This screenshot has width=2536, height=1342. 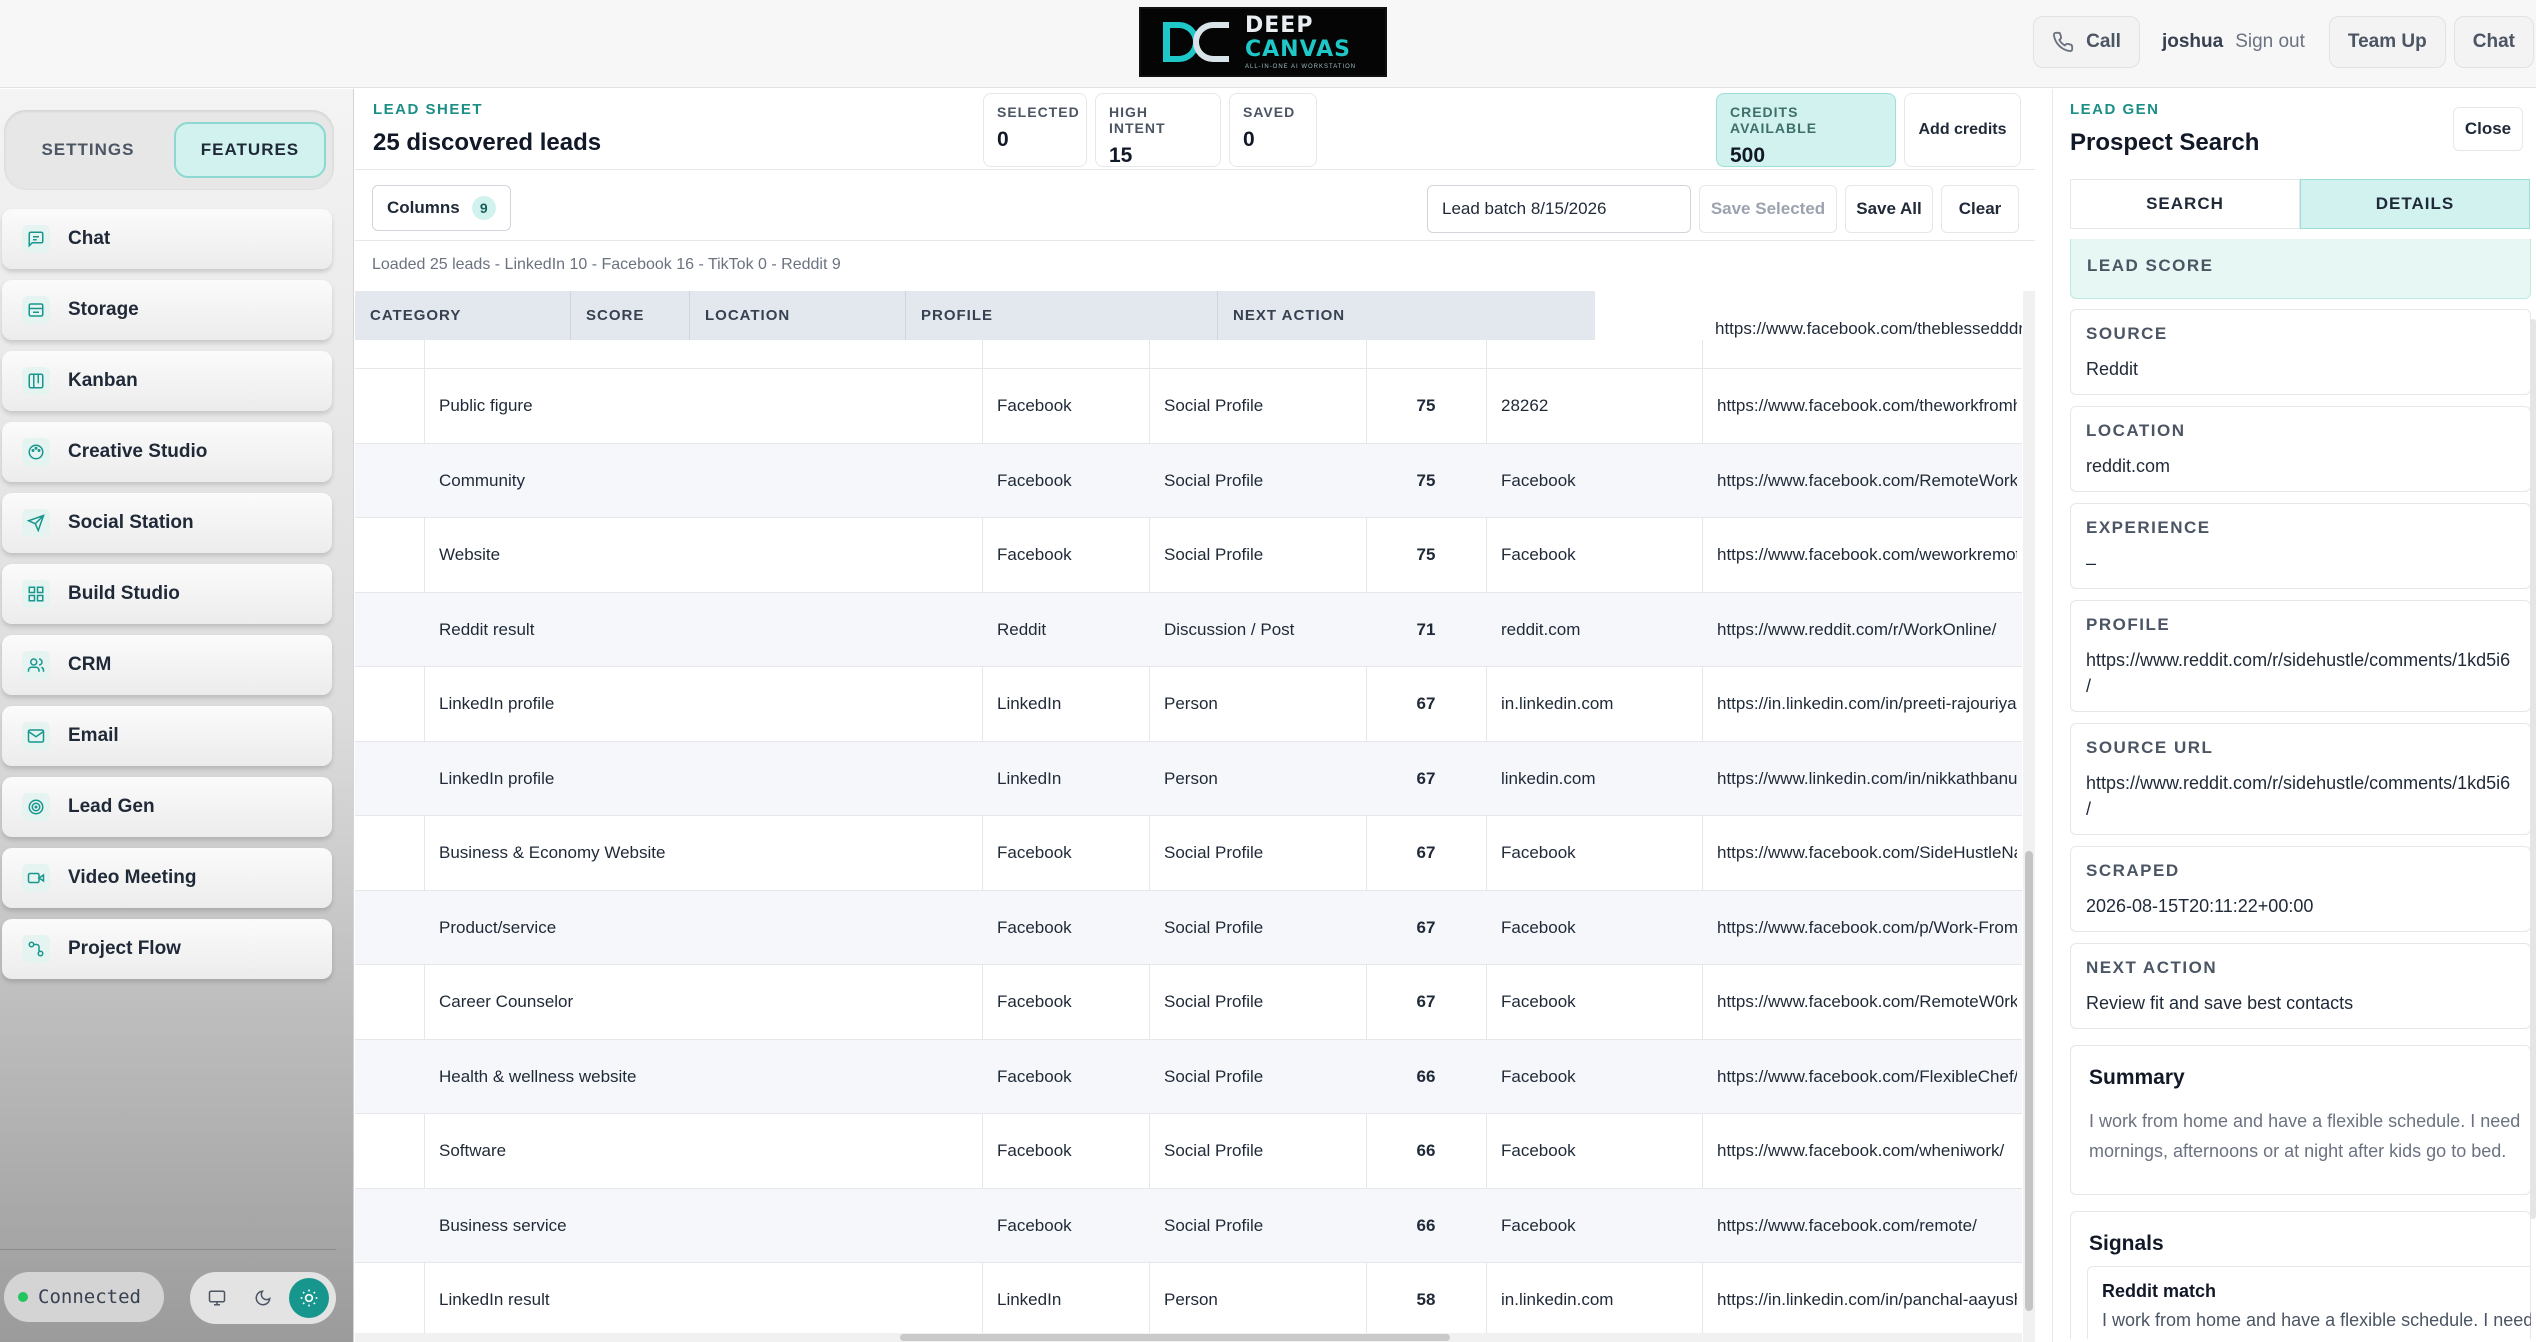 I want to click on save-selected-button: Save Selected, so click(x=1768, y=209).